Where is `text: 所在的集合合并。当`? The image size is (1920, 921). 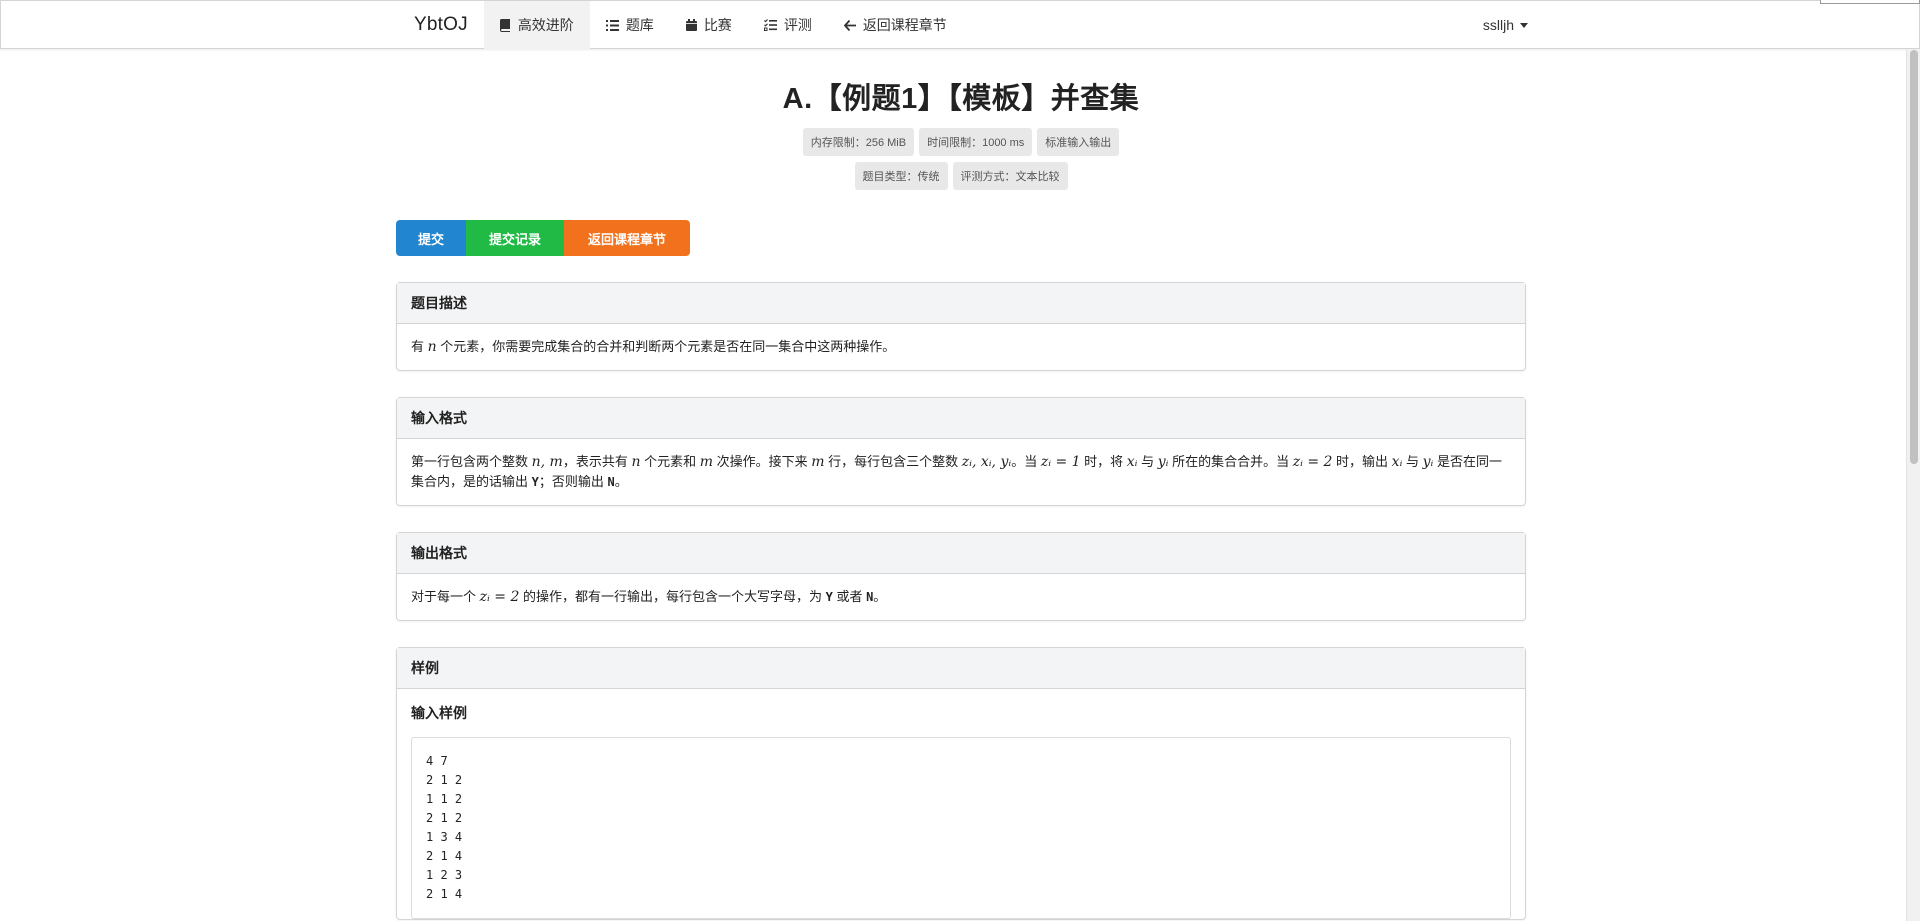 text: 所在的集合合并。当 is located at coordinates (1230, 461).